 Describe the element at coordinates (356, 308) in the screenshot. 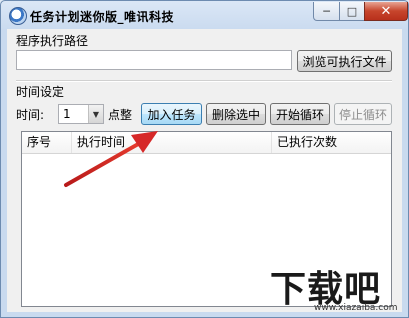

I see `watermark-url: www.xiazaiba.com` at that location.